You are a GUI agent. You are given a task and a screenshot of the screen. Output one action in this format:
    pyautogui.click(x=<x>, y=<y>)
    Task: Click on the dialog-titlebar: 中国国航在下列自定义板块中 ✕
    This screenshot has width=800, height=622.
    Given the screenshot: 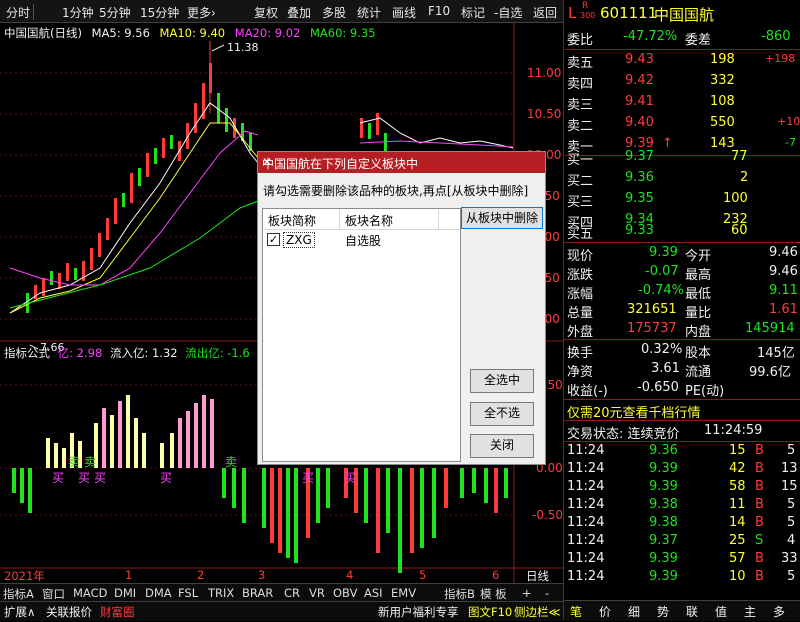 What is the action you would take?
    pyautogui.click(x=401, y=162)
    